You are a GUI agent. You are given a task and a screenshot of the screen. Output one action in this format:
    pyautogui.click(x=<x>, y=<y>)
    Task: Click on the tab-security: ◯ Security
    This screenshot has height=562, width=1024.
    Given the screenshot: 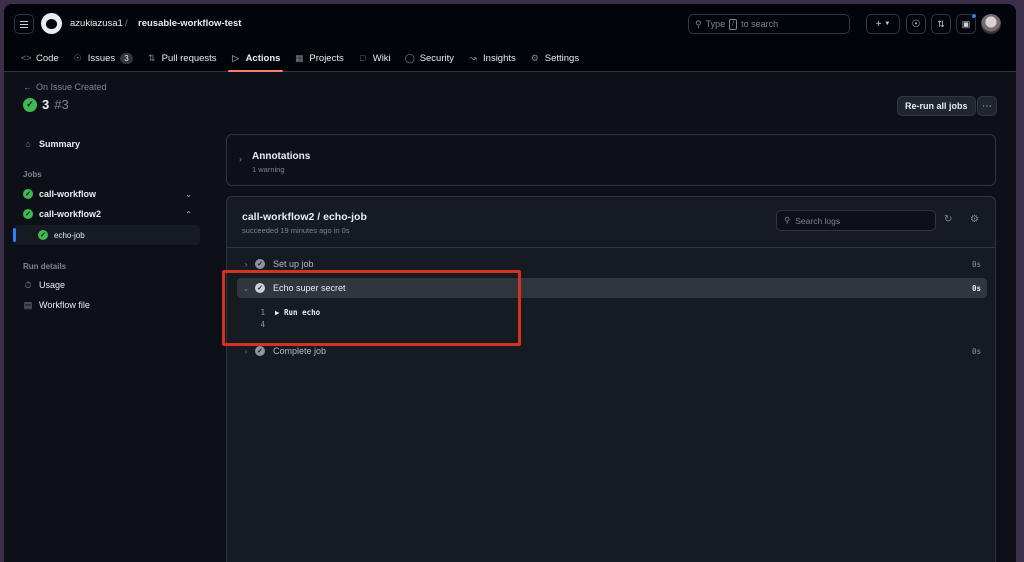 What is the action you would take?
    pyautogui.click(x=429, y=58)
    